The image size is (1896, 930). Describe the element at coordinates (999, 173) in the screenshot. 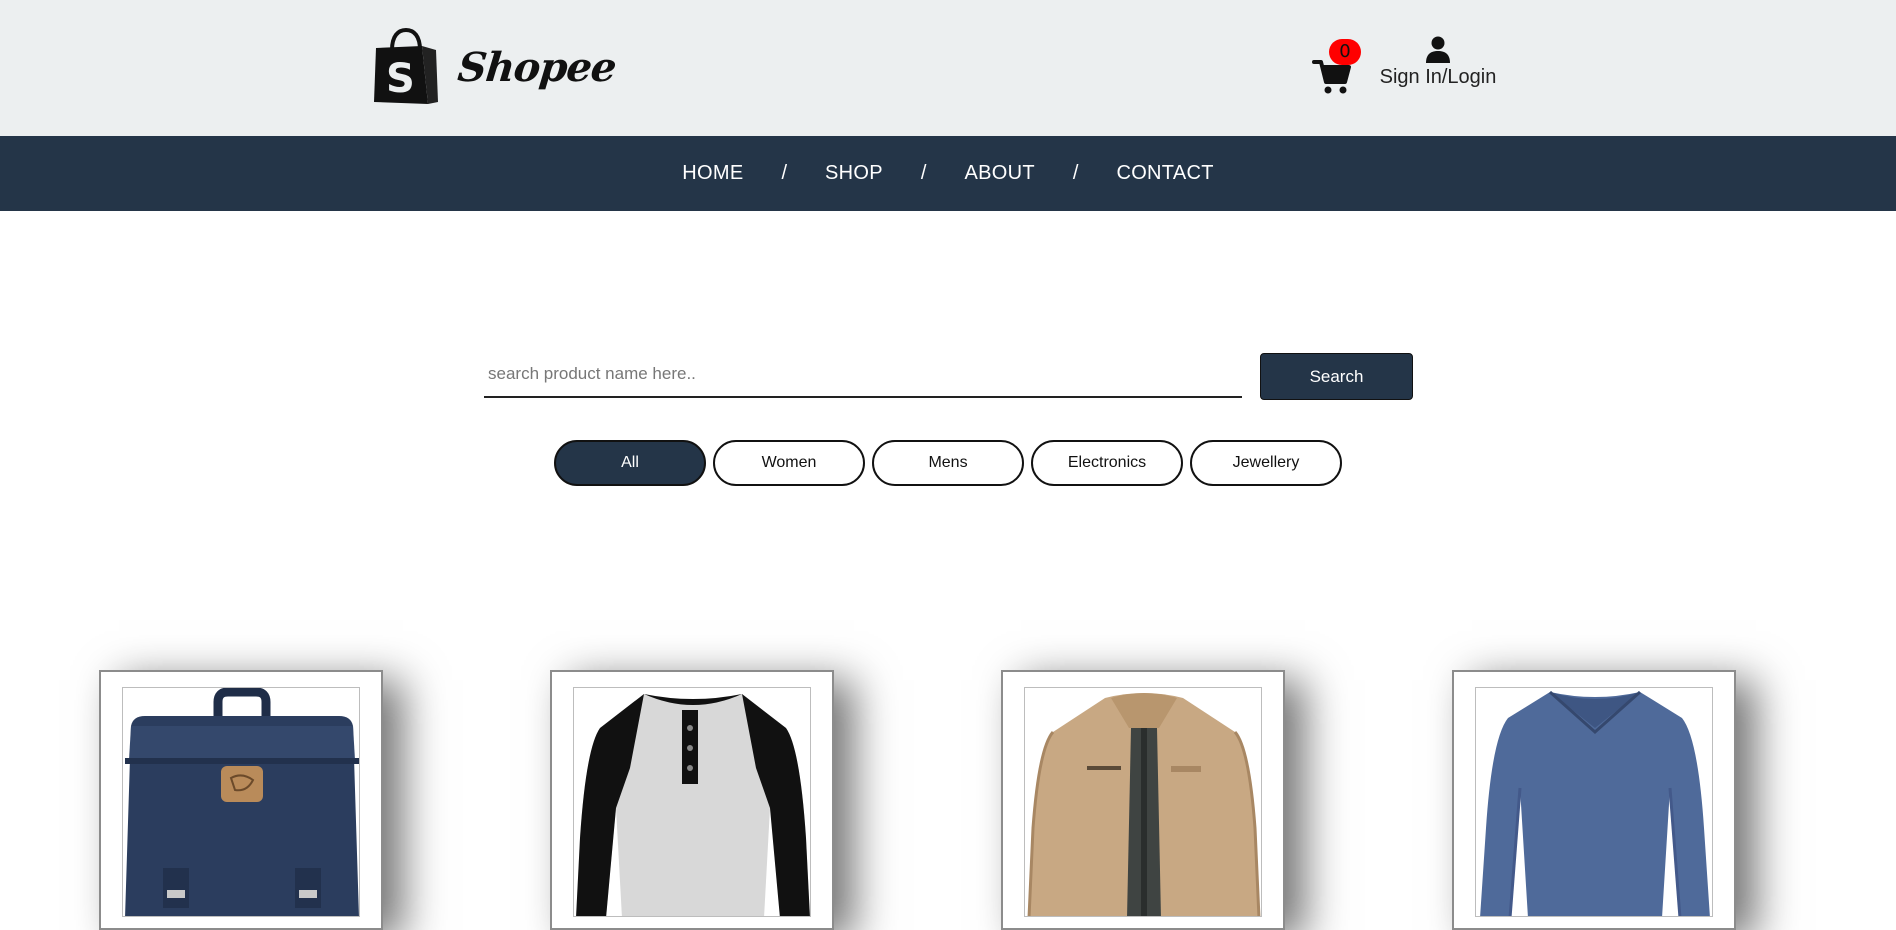

I see `nav-about: ABOUT` at that location.